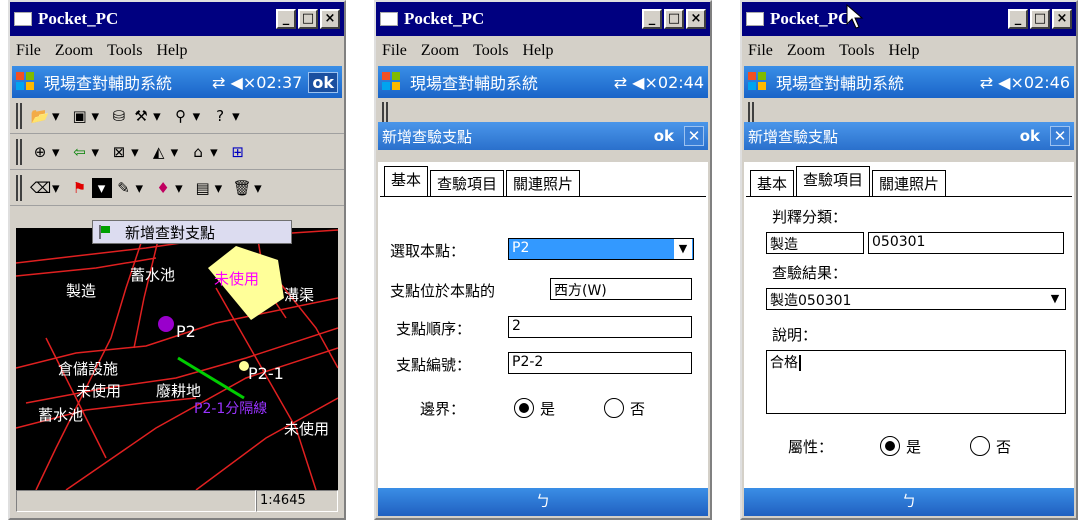 The width and height of the screenshot is (1085, 520). I want to click on result-dropdown: 製造050301 ▼, so click(916, 299).